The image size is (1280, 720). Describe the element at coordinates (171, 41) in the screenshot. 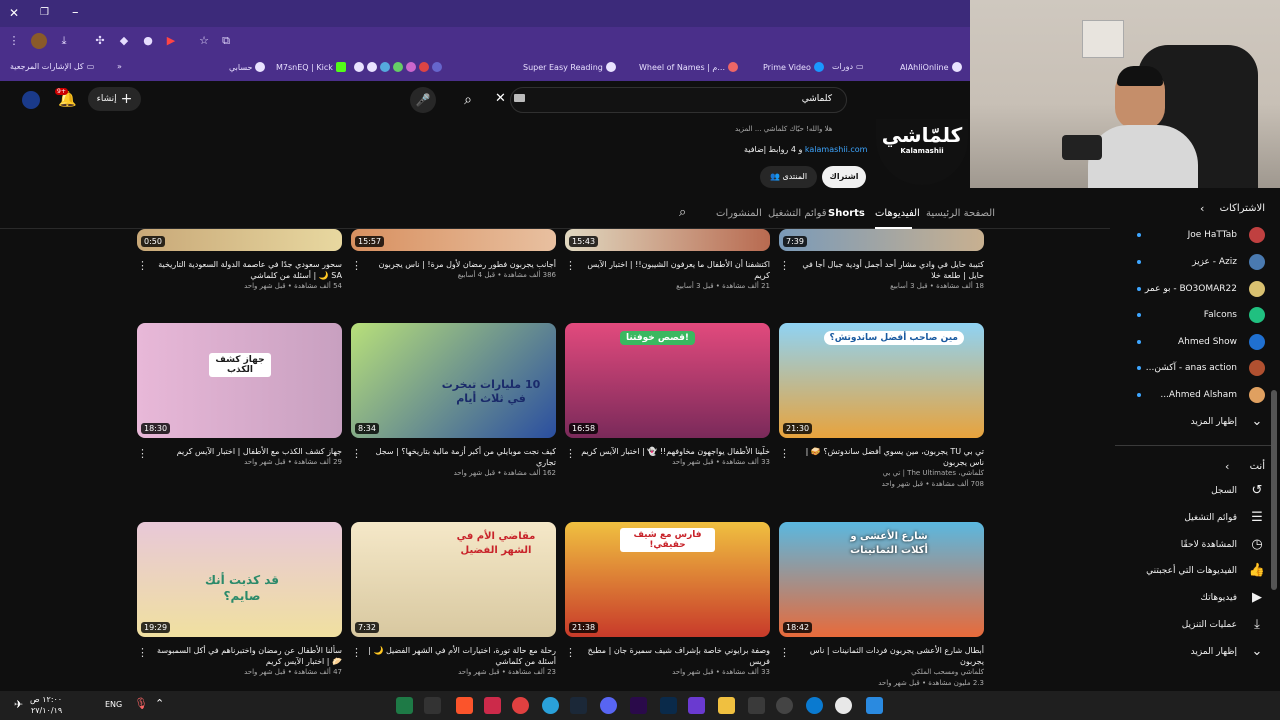

I see `youtube-extension-icon: ▶` at that location.